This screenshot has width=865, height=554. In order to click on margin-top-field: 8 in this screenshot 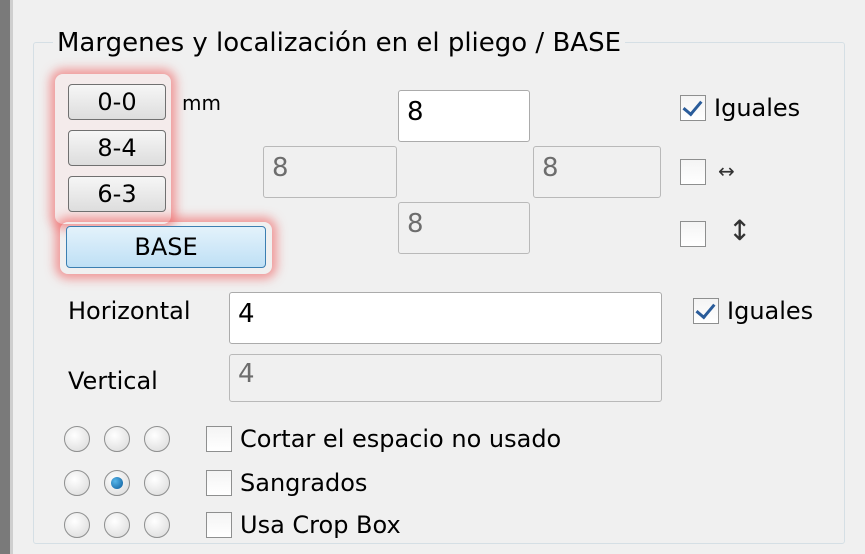, I will do `click(464, 116)`.